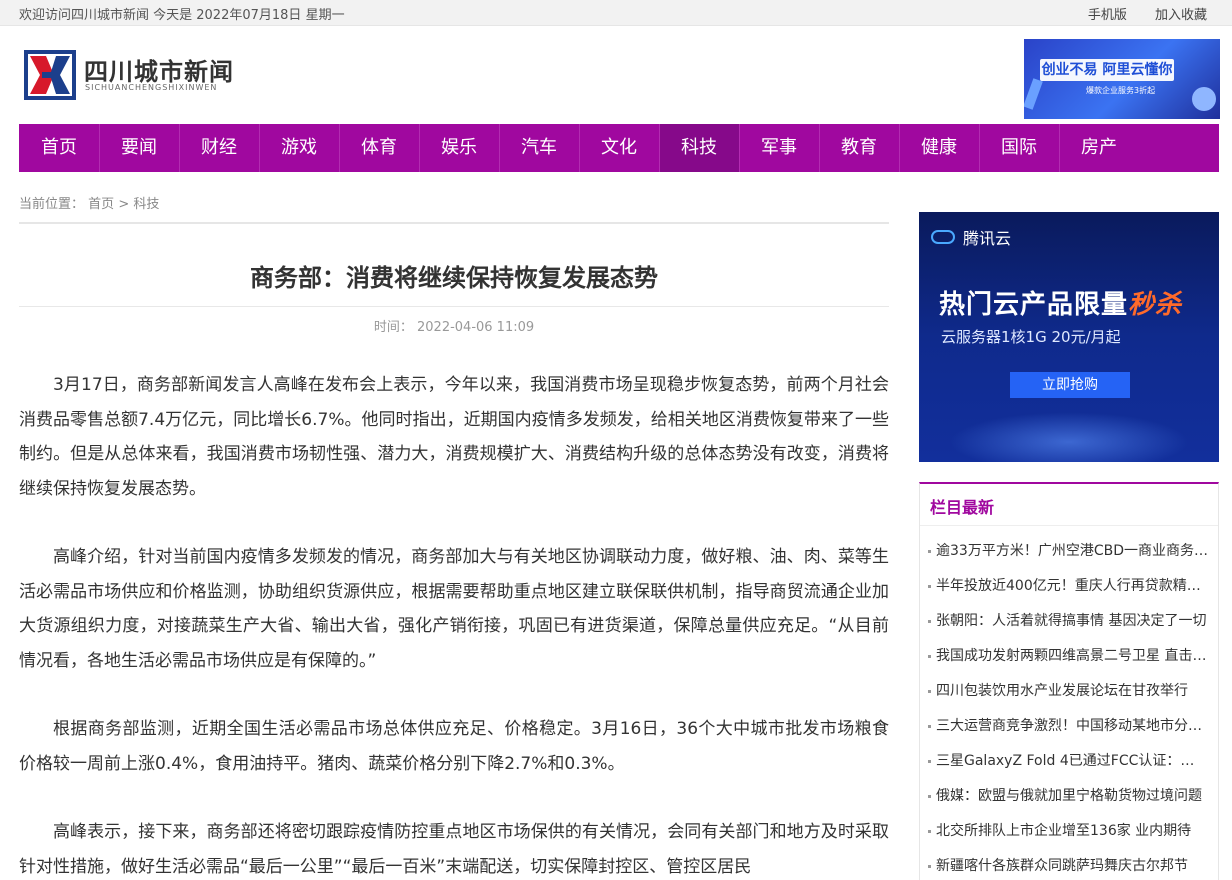 Image resolution: width=1232 pixels, height=880 pixels. I want to click on nav-item: 文化, so click(619, 148).